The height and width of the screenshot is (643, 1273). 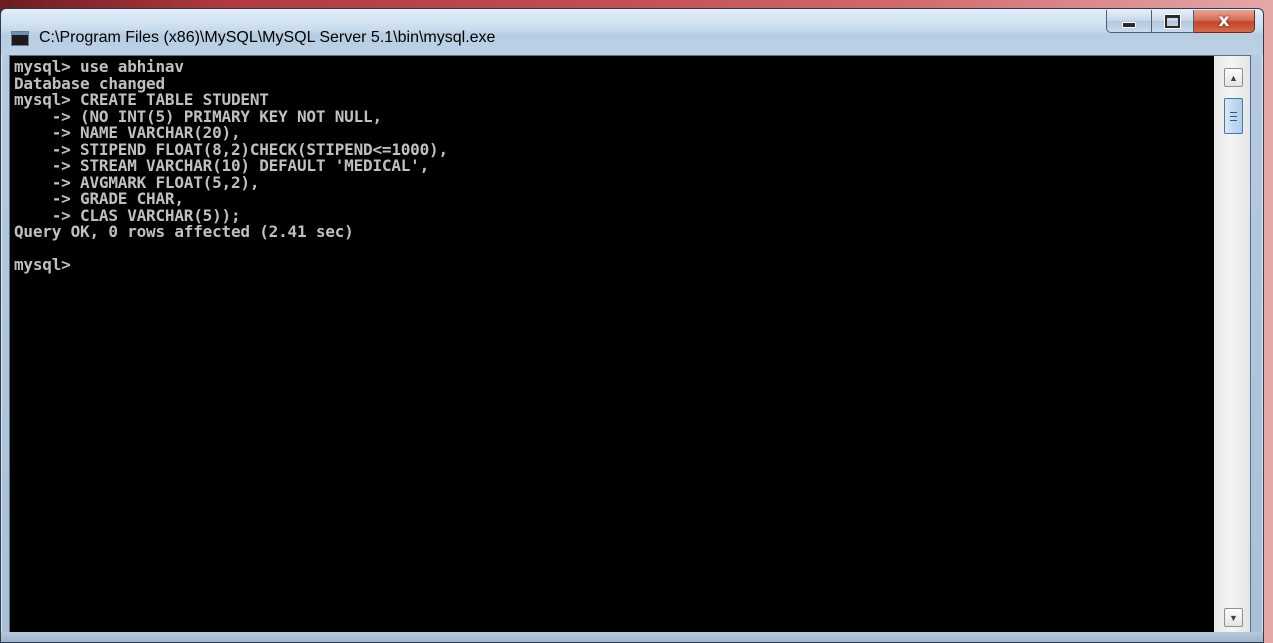 What do you see at coordinates (20, 38) in the screenshot?
I see `console-icon` at bounding box center [20, 38].